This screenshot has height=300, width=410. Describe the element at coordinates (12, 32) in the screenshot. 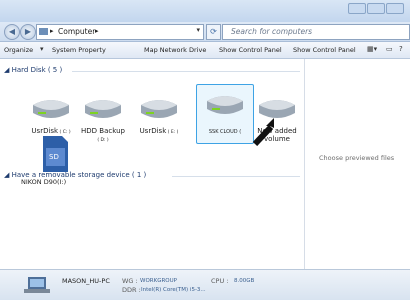

I see `back-button: ◀` at that location.